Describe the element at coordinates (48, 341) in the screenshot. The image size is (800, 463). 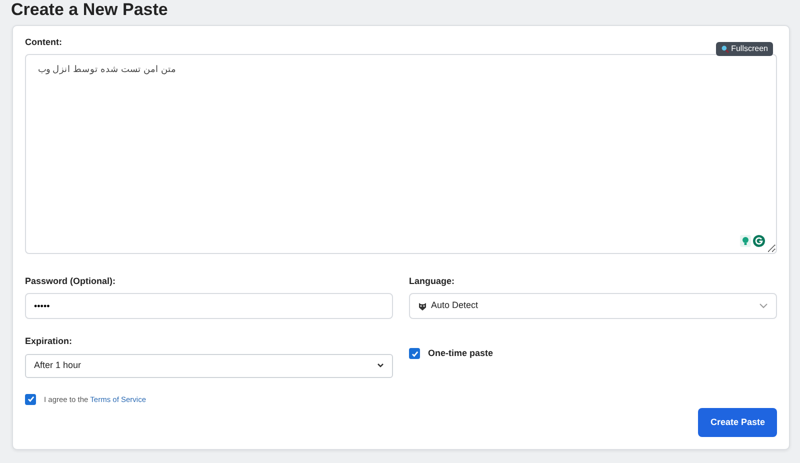
I see `expiration-label: Expiration:` at that location.